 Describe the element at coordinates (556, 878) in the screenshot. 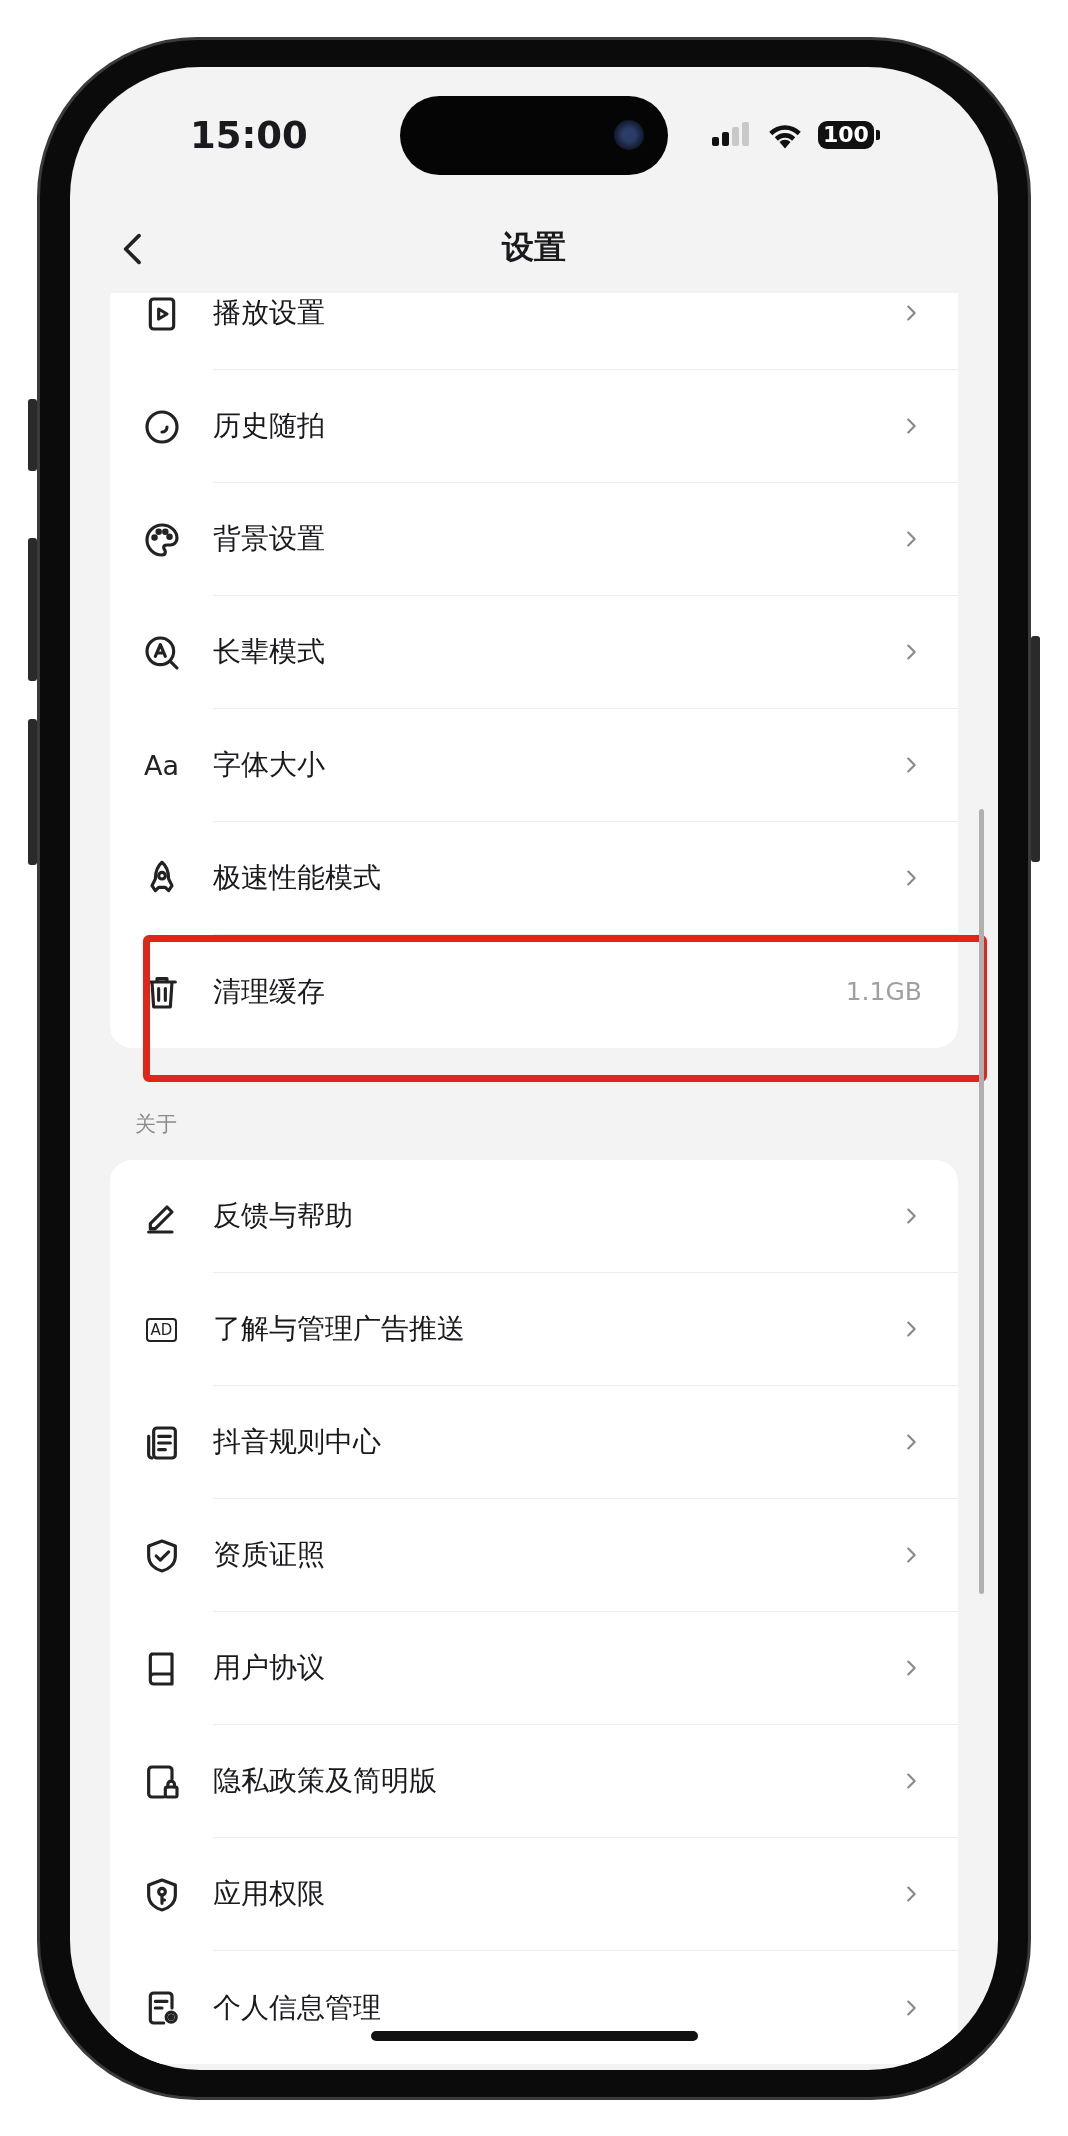

I see `settings-item: 极速性能模式` at that location.